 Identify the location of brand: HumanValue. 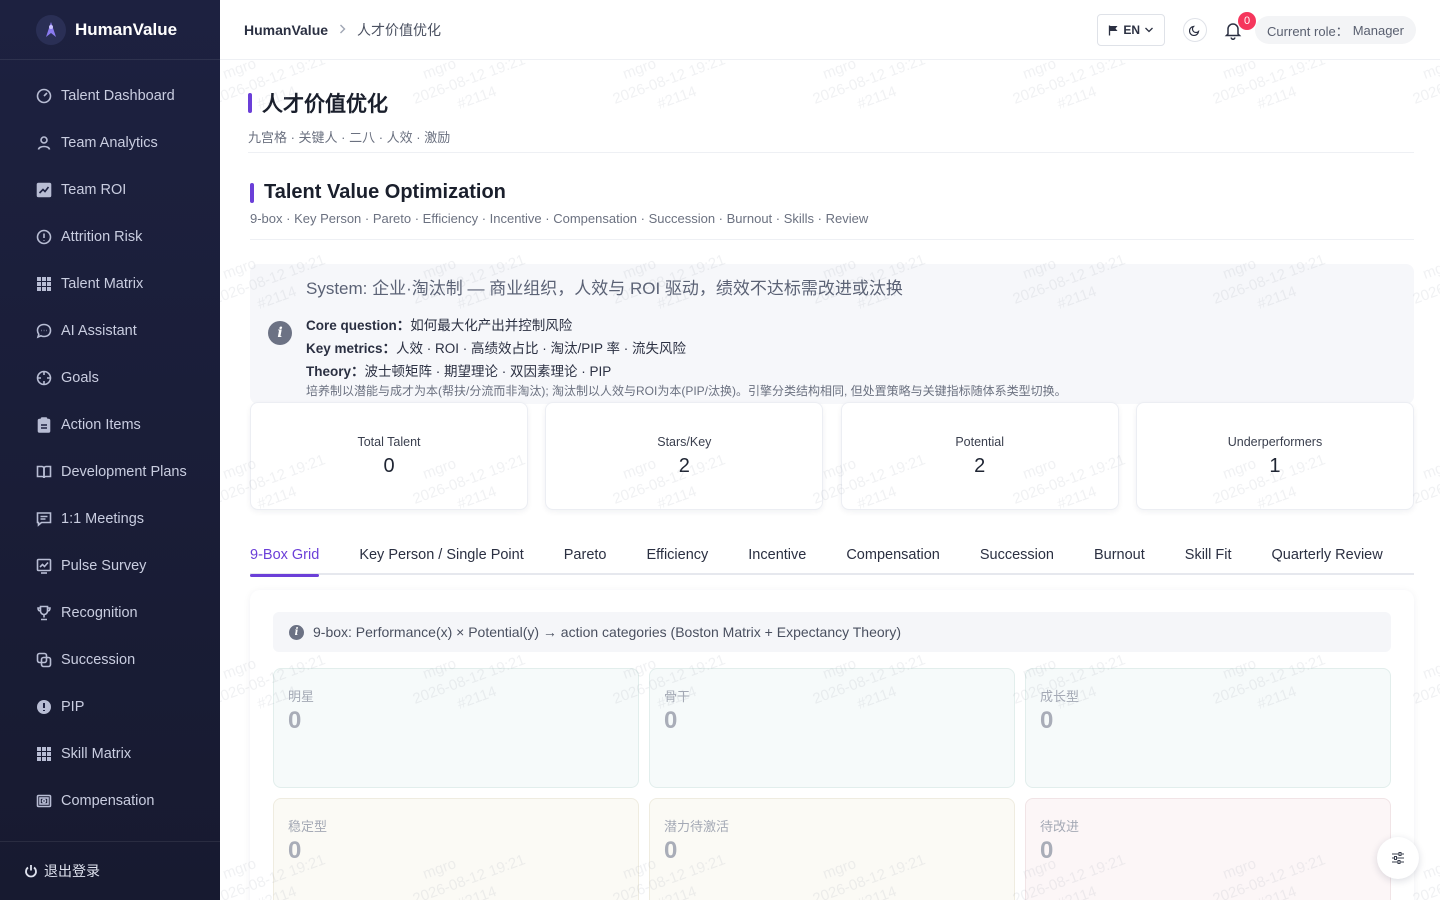
(110, 30).